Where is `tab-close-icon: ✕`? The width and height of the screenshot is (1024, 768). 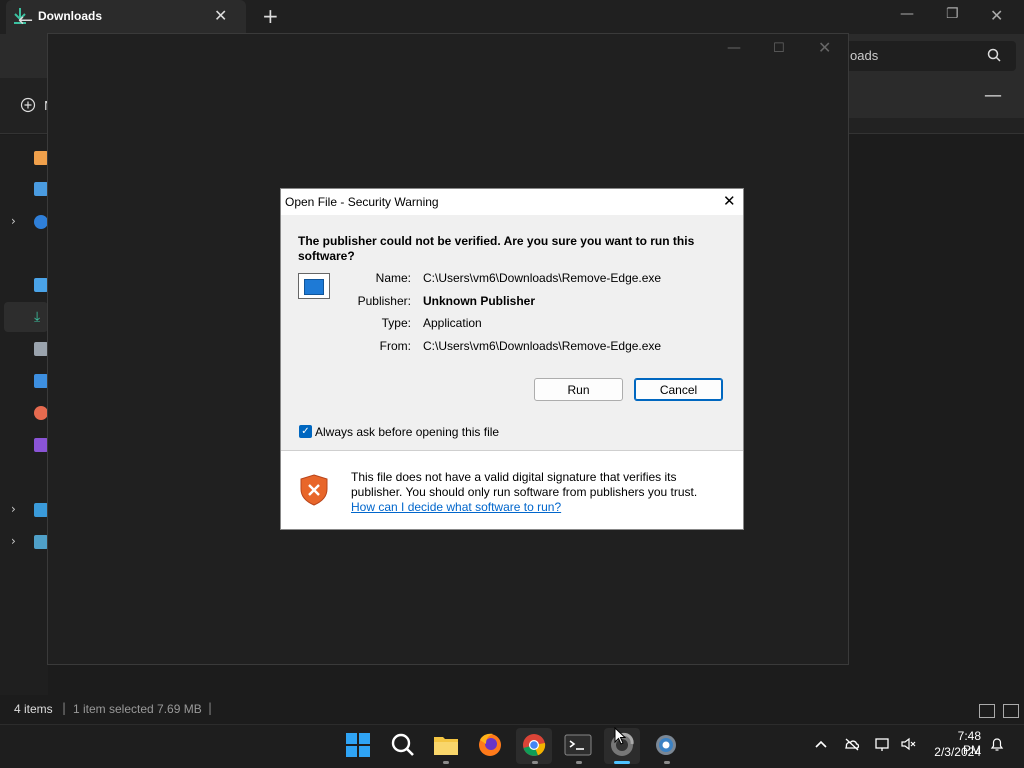 tab-close-icon: ✕ is located at coordinates (220, 15).